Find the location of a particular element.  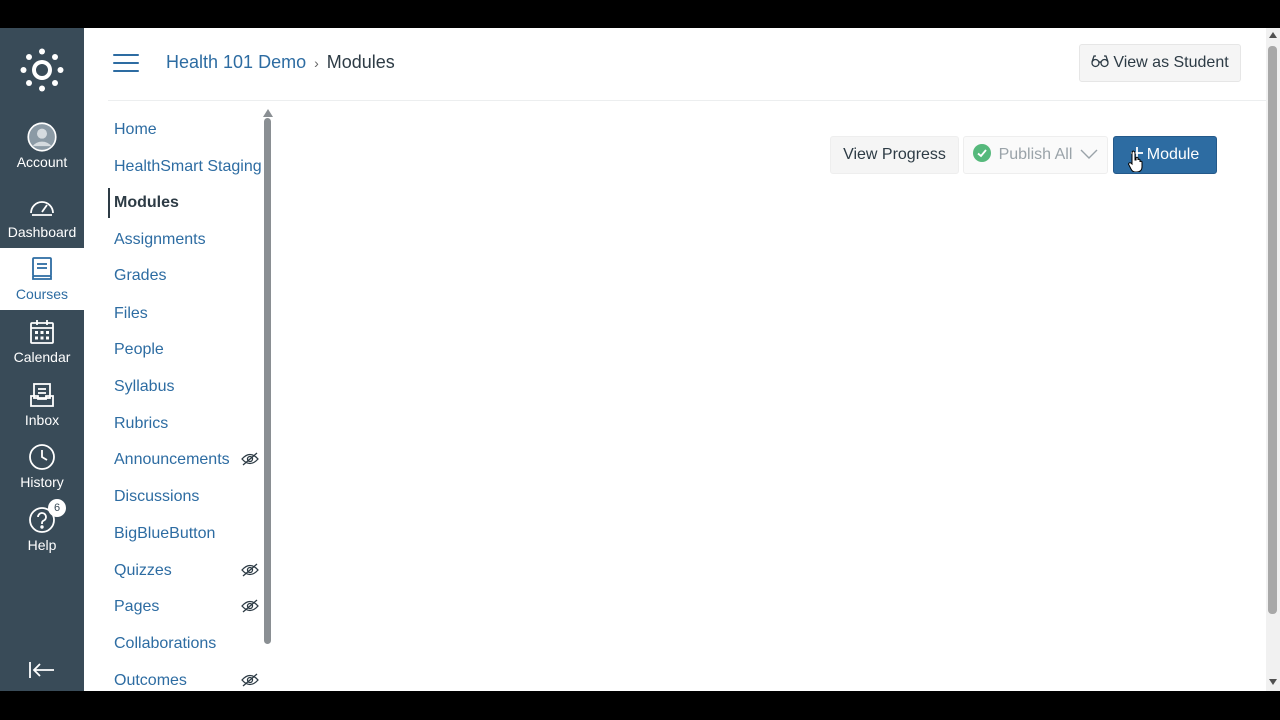

account-avatar-icon is located at coordinates (42, 137).